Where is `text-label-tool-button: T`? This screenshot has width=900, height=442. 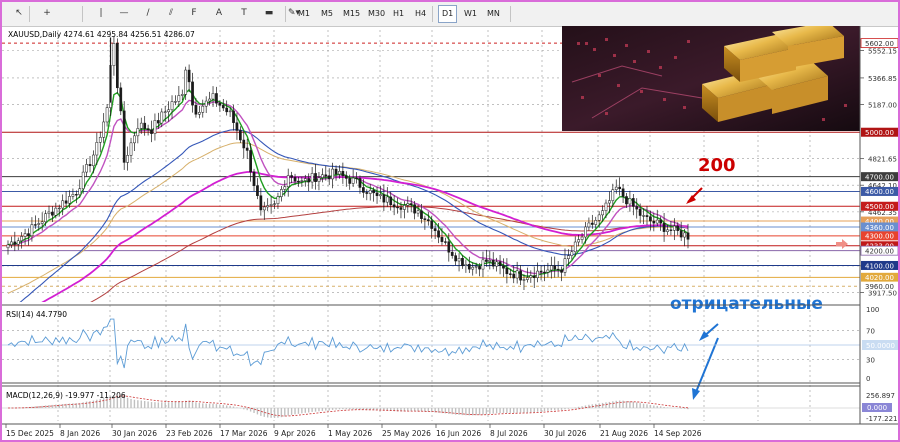
text-label-tool-button: T is located at coordinates (244, 13).